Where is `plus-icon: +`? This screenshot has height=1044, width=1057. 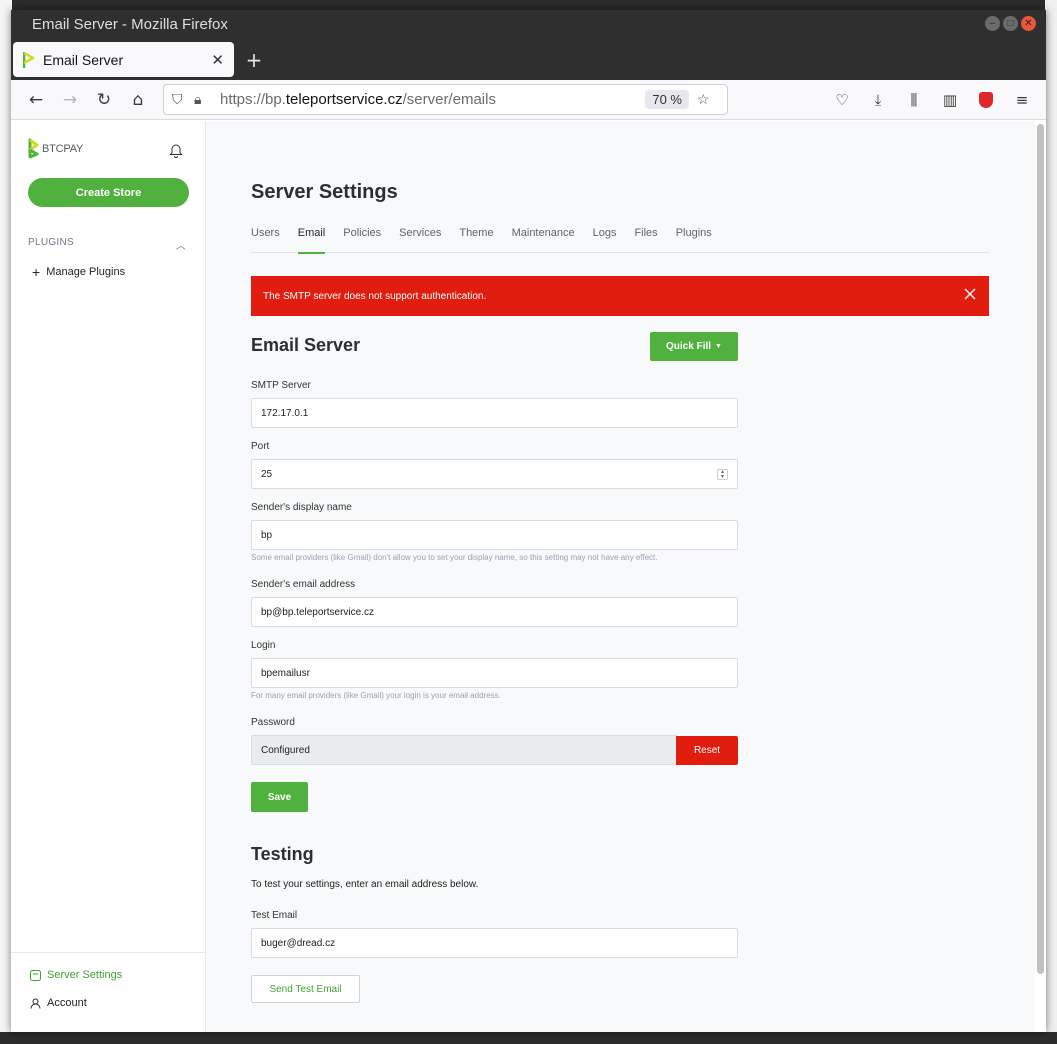 plus-icon: + is located at coordinates (36, 272).